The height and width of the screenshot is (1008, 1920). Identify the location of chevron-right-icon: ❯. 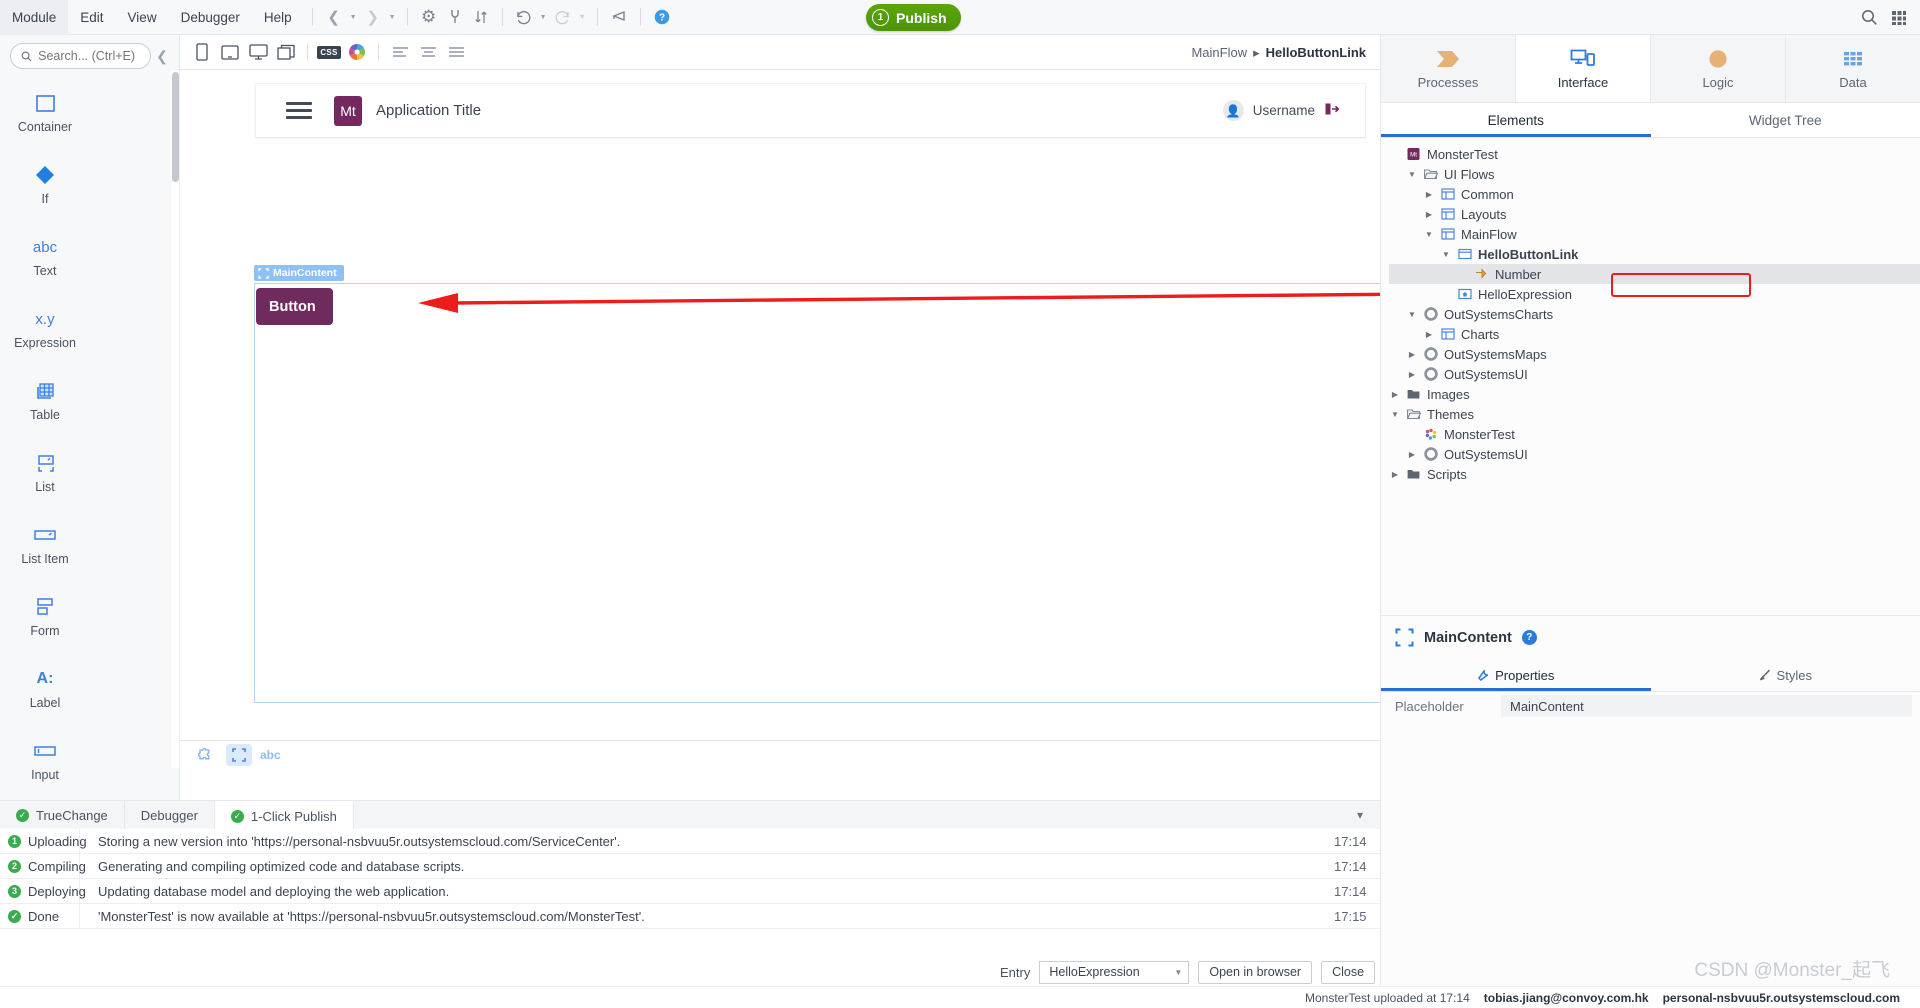
(373, 17).